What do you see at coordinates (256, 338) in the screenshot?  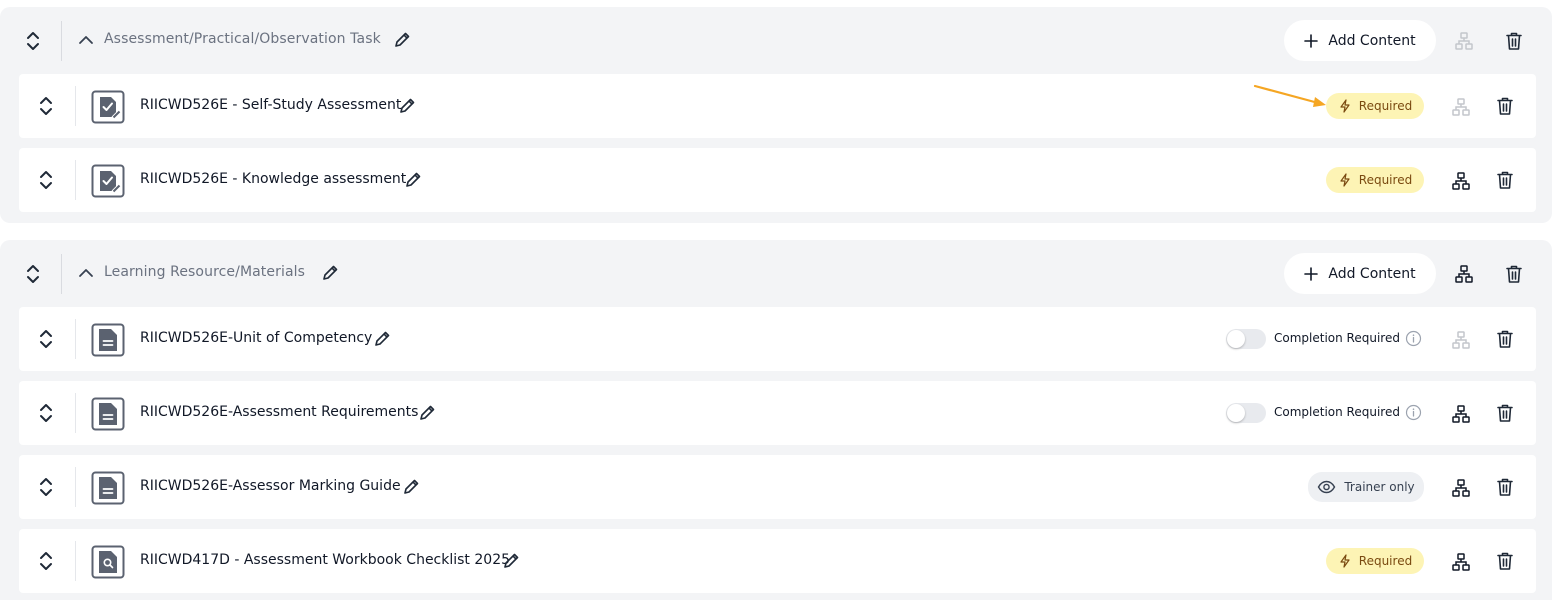 I see `content-item-title: RIICWD526E-Unit of Competency` at bounding box center [256, 338].